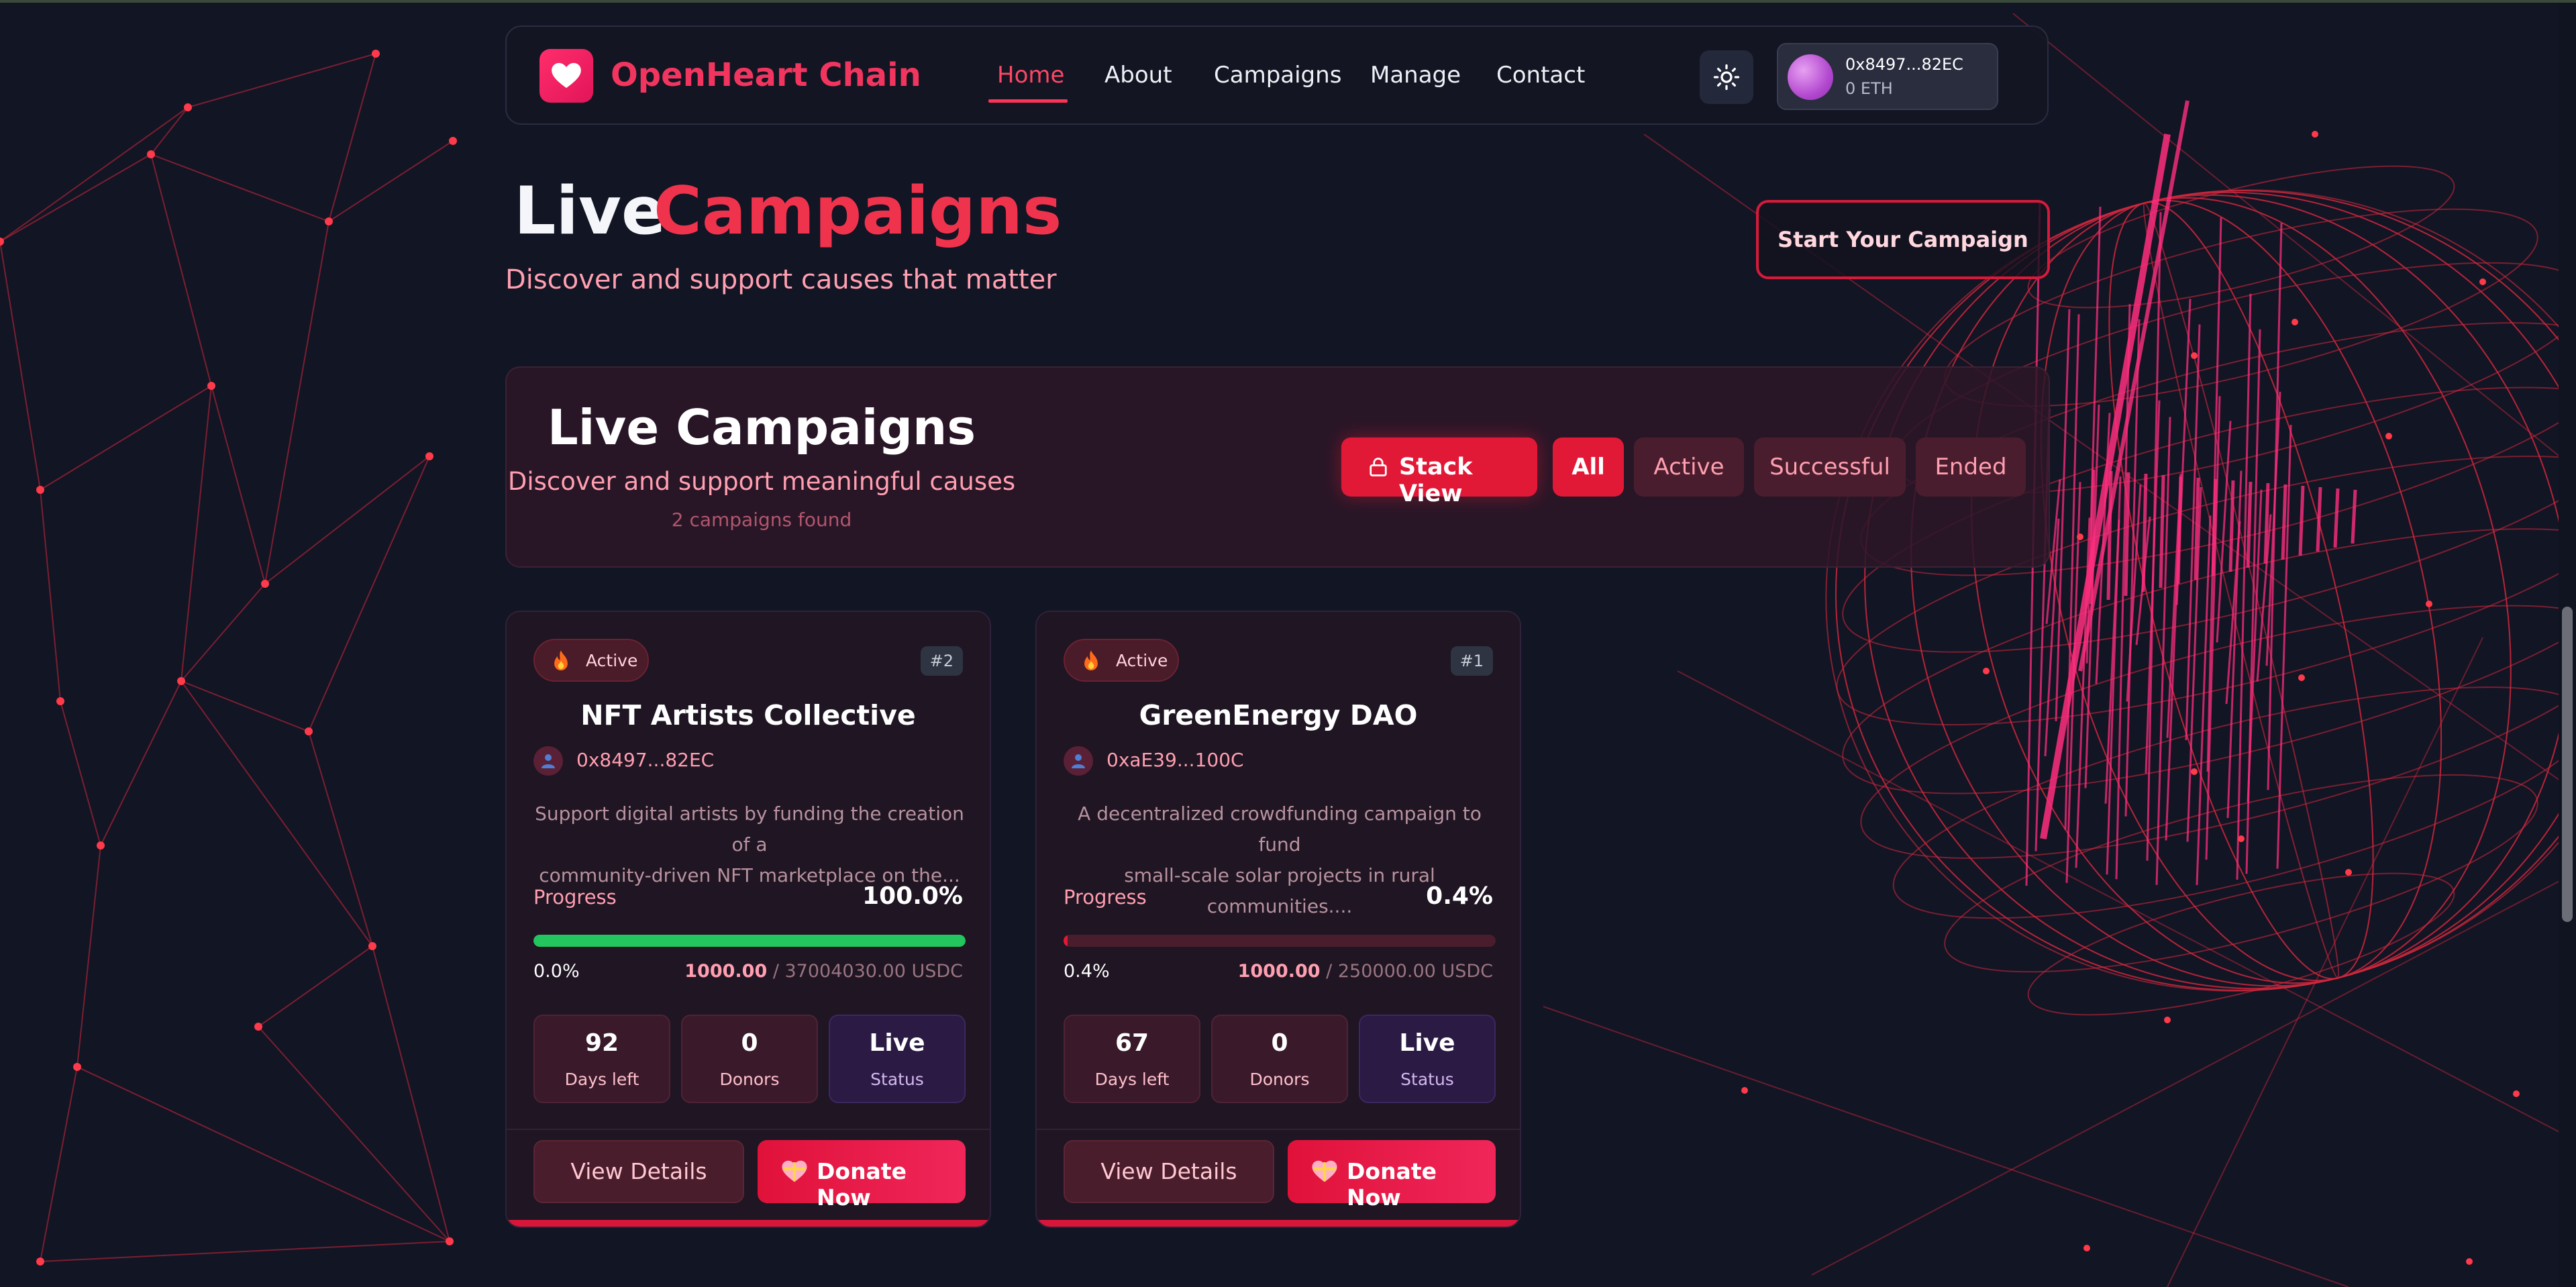 This screenshot has height=1287, width=2576. I want to click on panel-subtitle: Discover and support meaningful causes, so click(761, 481).